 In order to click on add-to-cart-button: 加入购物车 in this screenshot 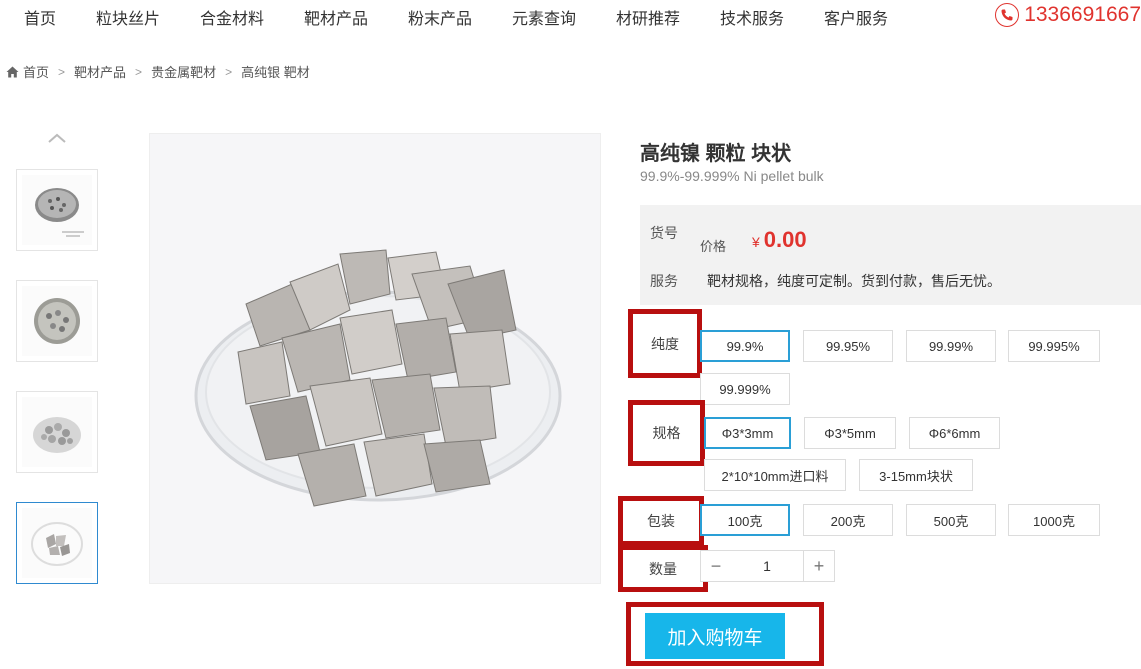, I will do `click(715, 636)`.